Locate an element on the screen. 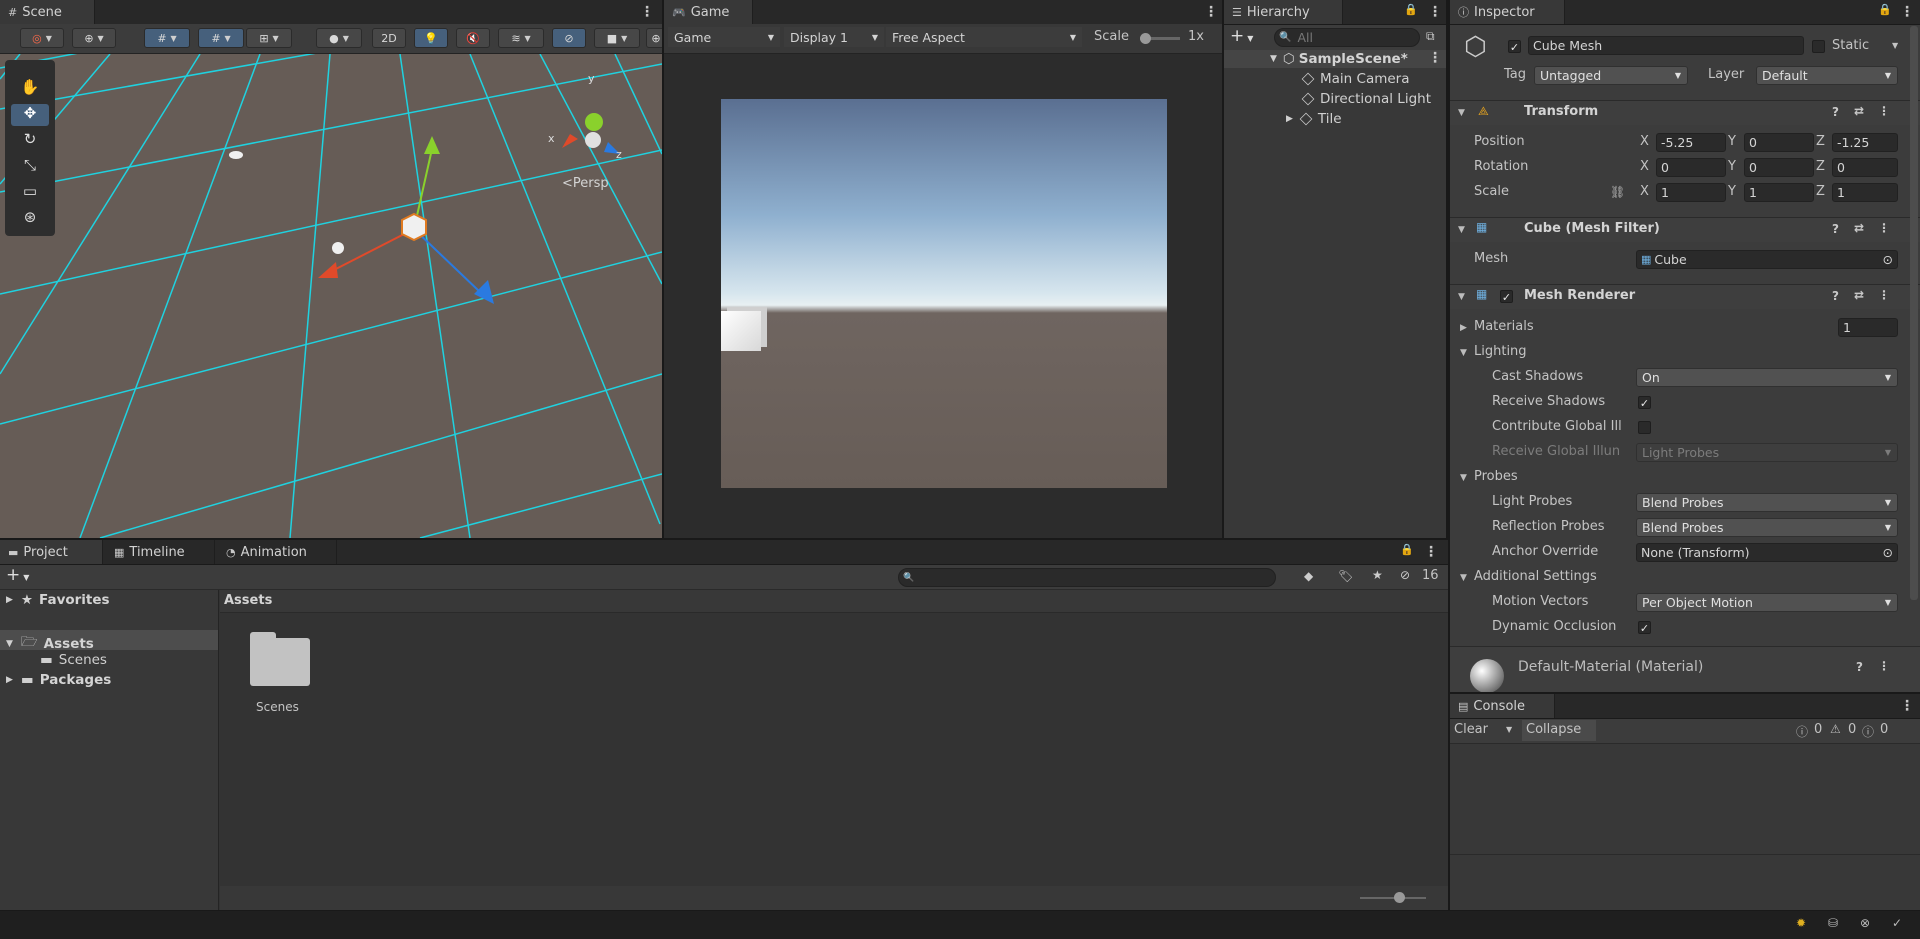 This screenshot has width=1920, height=939. scene-visibility-icon: ⧉ is located at coordinates (1430, 36).